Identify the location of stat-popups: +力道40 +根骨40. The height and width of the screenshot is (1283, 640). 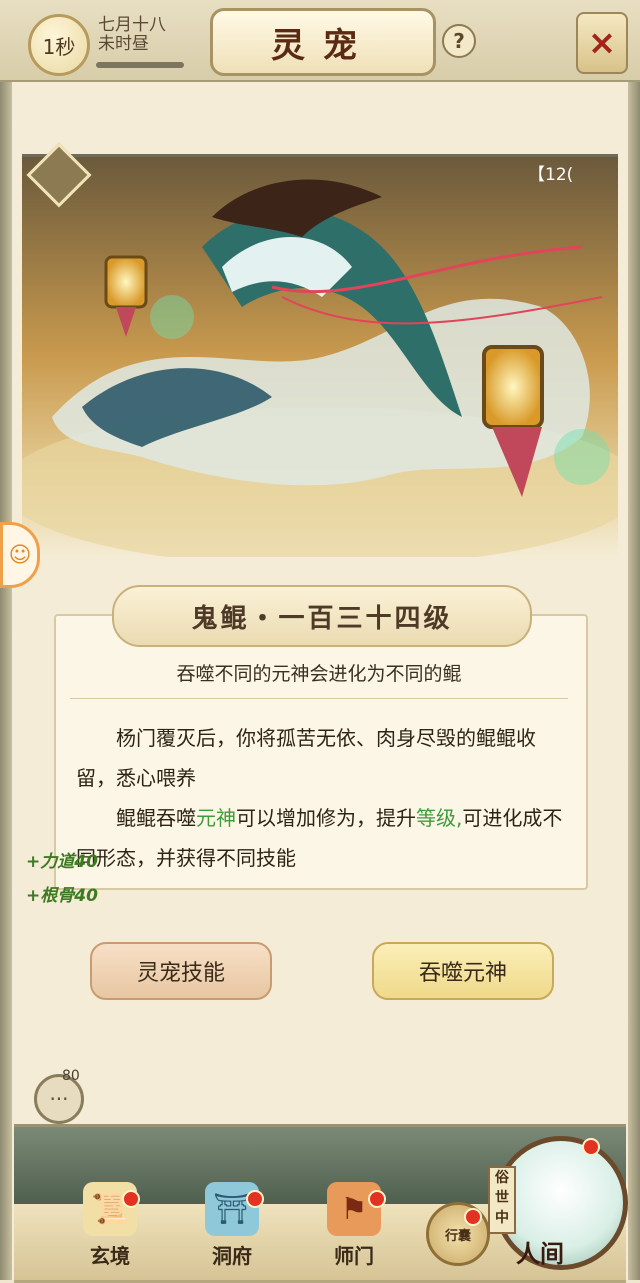
(62, 879).